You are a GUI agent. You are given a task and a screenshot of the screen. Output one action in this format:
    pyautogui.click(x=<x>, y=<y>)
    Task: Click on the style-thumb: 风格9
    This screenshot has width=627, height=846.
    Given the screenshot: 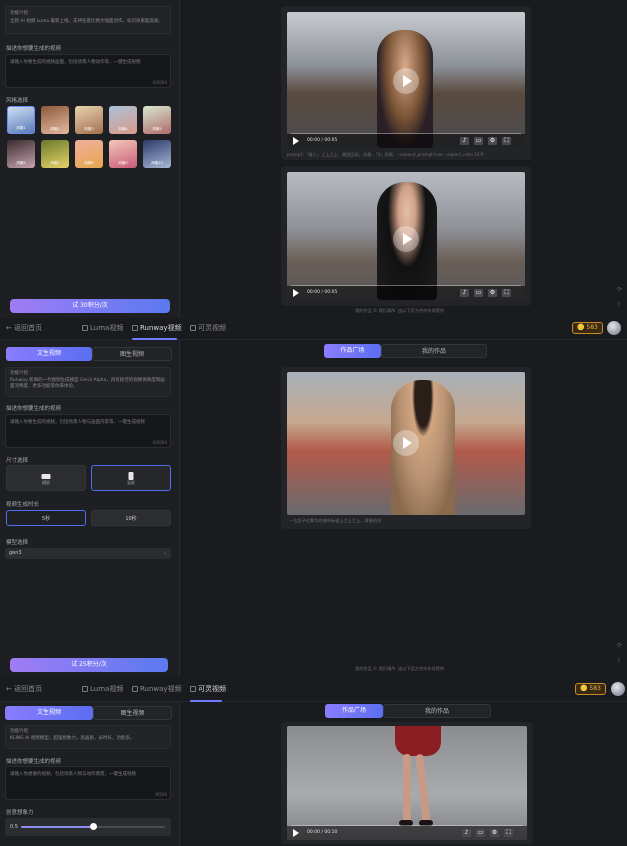 What is the action you would take?
    pyautogui.click(x=123, y=154)
    